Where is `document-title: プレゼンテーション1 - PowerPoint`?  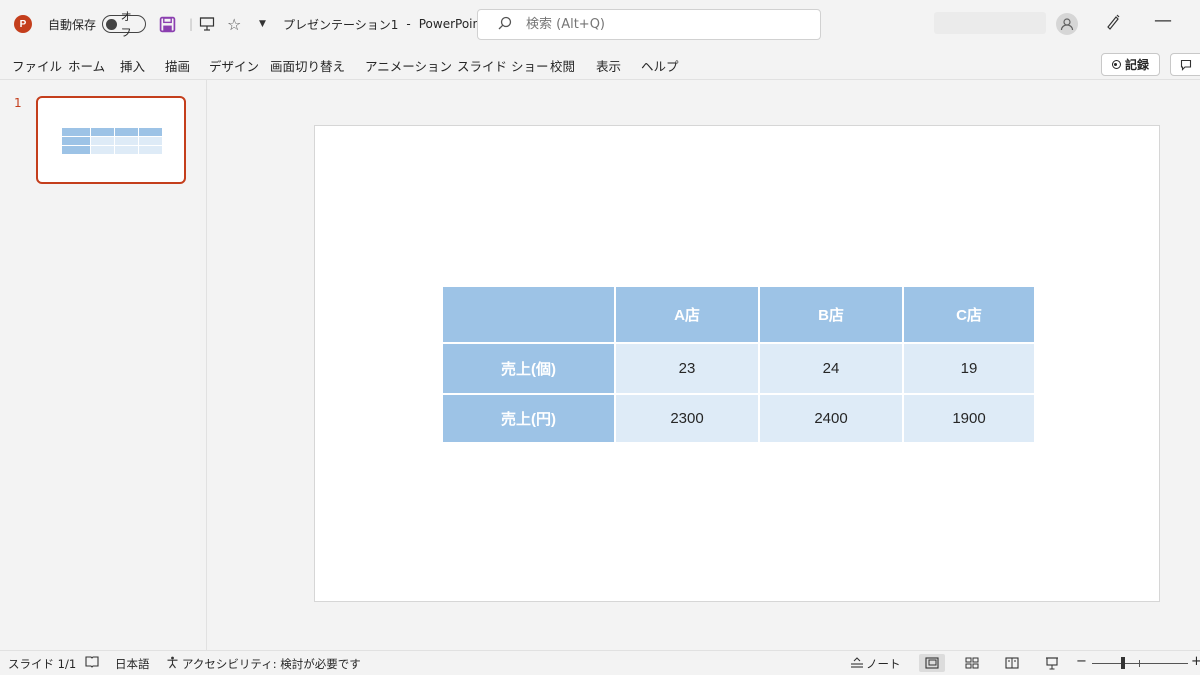
document-title: プレゼンテーション1 - PowerPoint is located at coordinates (384, 24).